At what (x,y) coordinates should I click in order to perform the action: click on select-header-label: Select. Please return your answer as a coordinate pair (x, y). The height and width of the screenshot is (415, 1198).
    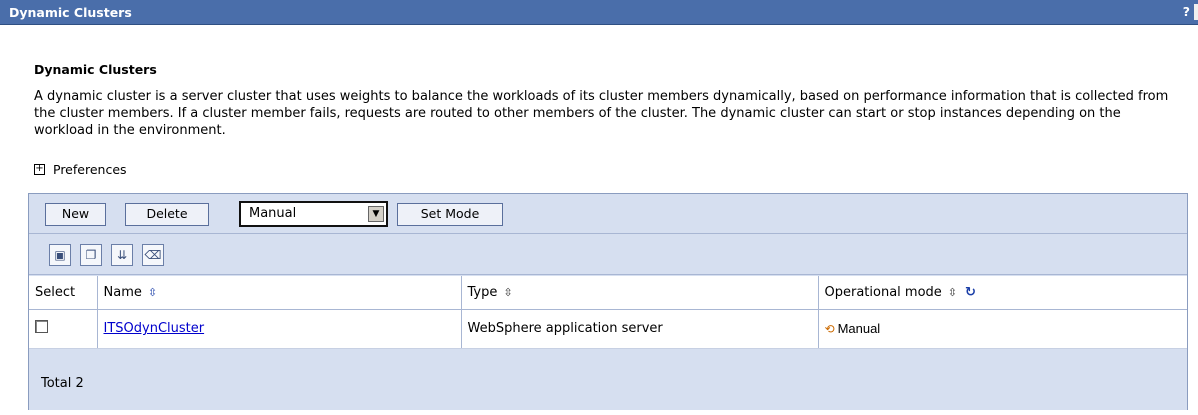
    Looking at the image, I should click on (55, 292).